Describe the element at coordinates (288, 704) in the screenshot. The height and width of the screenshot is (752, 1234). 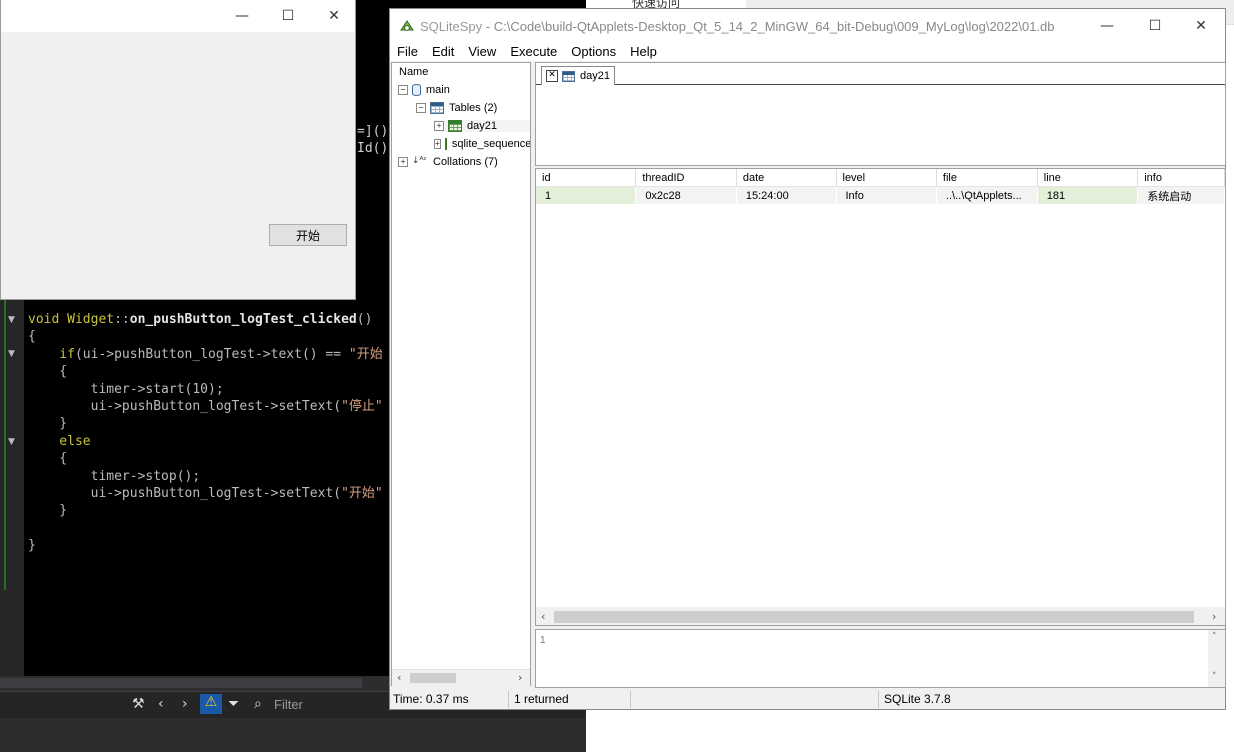
I see `filter-input: Filter` at that location.